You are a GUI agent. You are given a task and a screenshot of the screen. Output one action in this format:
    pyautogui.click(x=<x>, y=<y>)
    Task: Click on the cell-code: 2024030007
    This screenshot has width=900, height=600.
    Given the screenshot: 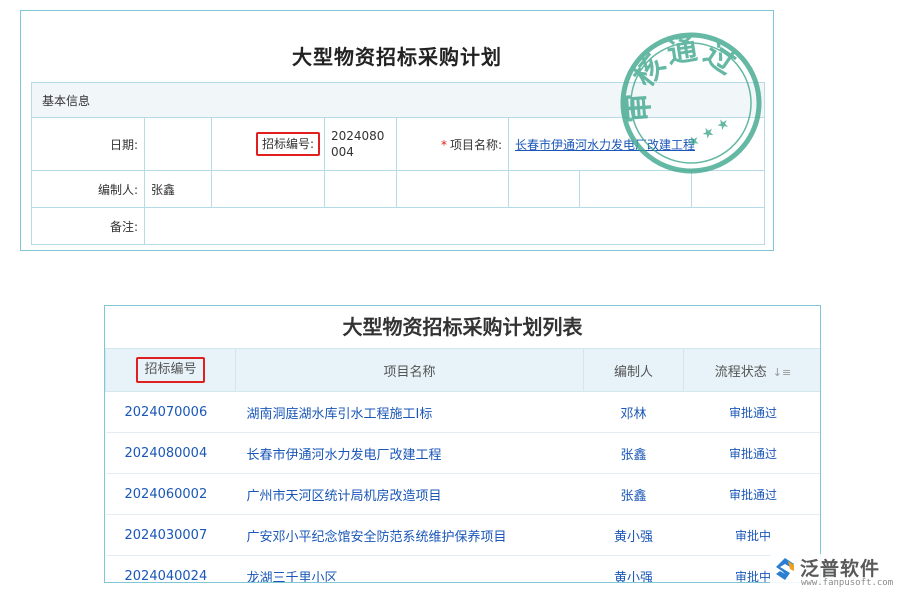 What is the action you would take?
    pyautogui.click(x=171, y=535)
    